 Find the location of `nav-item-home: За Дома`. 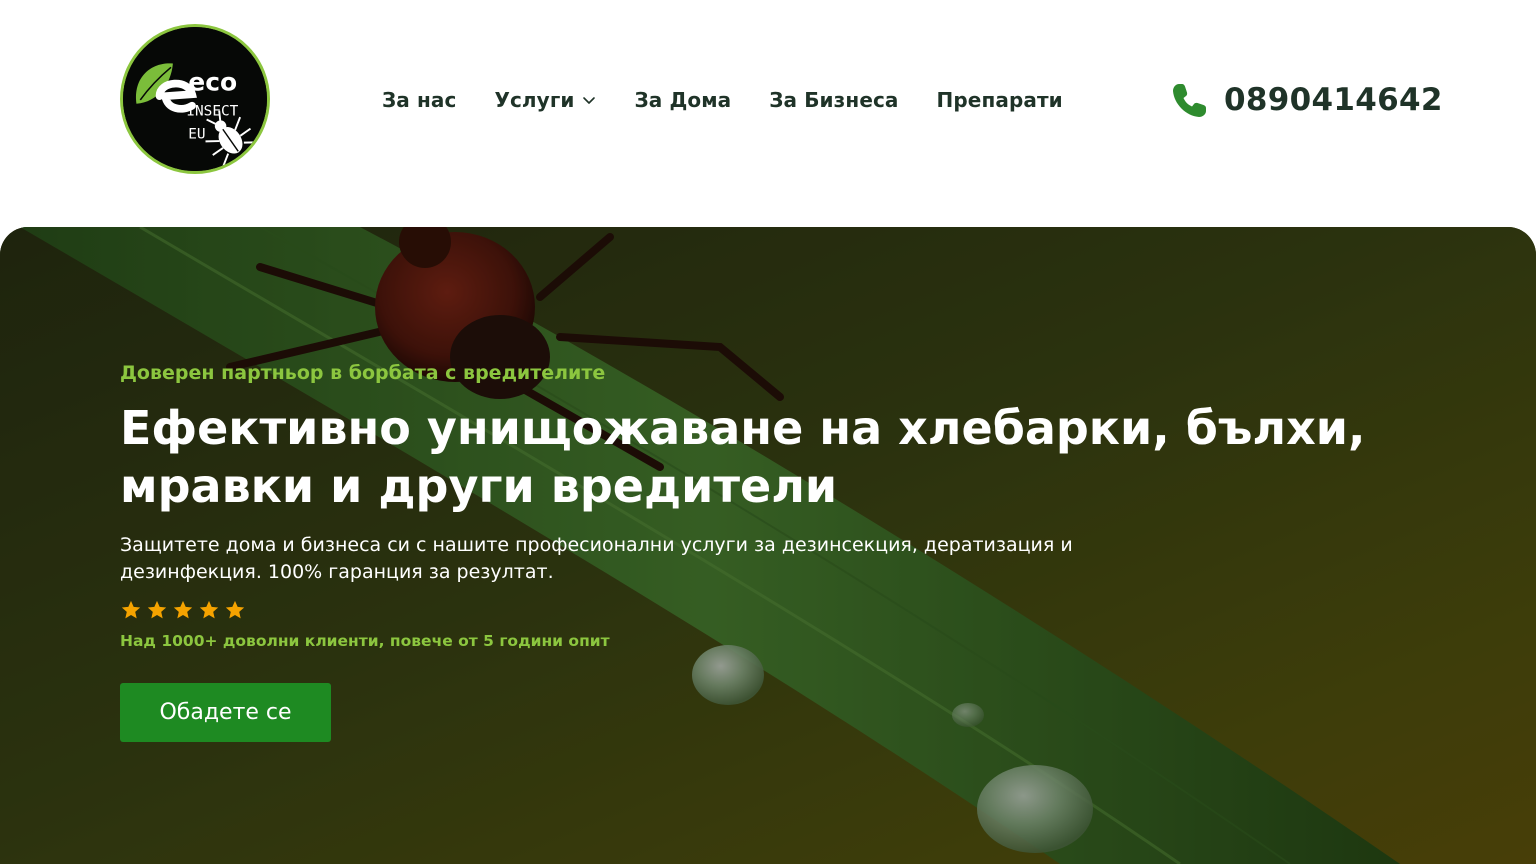

nav-item-home: За Дома is located at coordinates (682, 100).